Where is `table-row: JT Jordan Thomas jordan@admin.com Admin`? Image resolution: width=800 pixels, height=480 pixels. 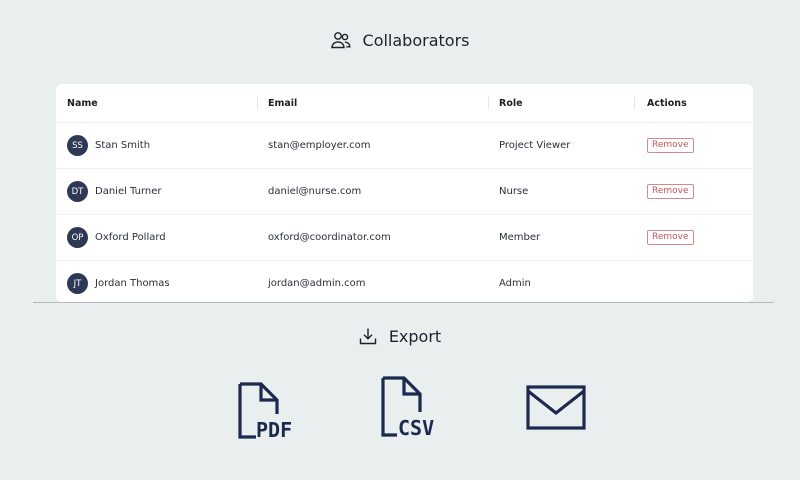
table-row: JT Jordan Thomas jordan@admin.com Admin is located at coordinates (404, 281).